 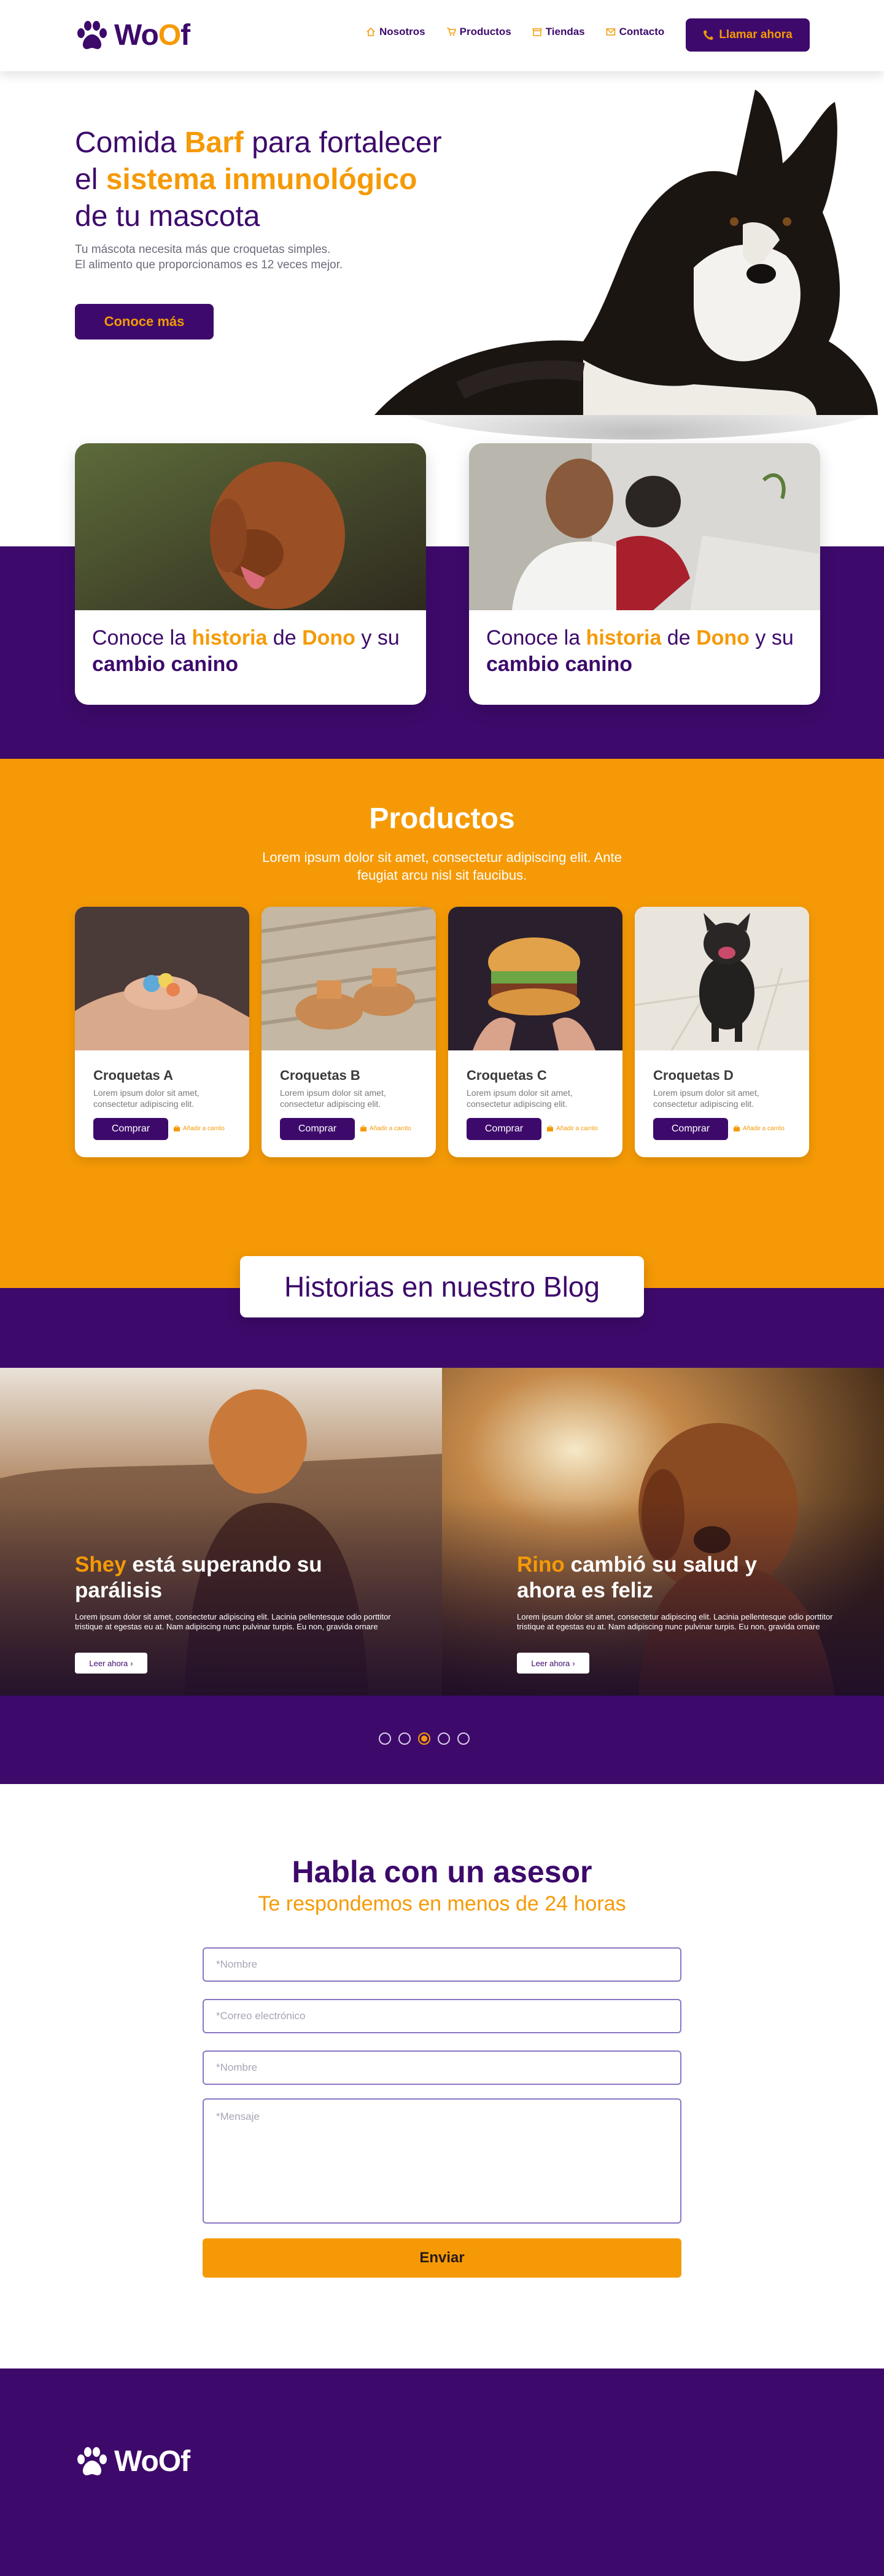 I want to click on brand-logo: WoOf, so click(x=132, y=35).